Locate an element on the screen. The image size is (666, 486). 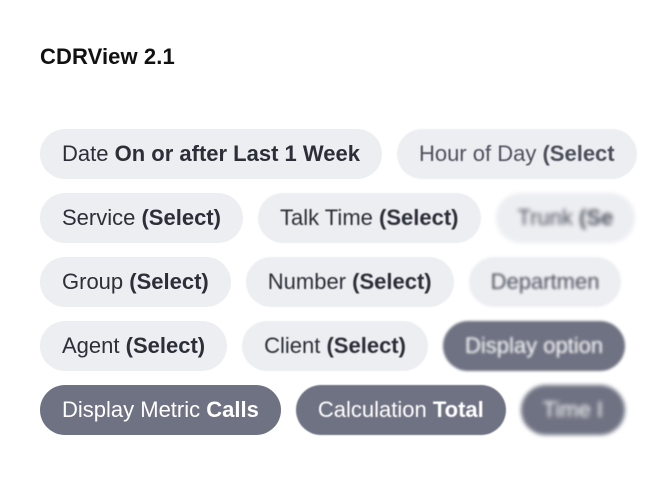
display-options-chip: Display option is located at coordinates (534, 346).